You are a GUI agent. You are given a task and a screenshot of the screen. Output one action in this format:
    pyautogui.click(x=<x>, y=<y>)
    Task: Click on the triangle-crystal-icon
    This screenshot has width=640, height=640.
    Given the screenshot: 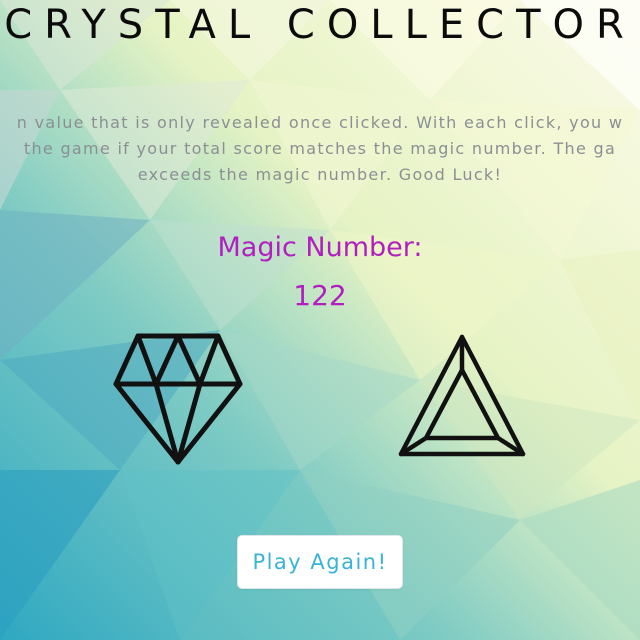 What is the action you would take?
    pyautogui.click(x=462, y=395)
    